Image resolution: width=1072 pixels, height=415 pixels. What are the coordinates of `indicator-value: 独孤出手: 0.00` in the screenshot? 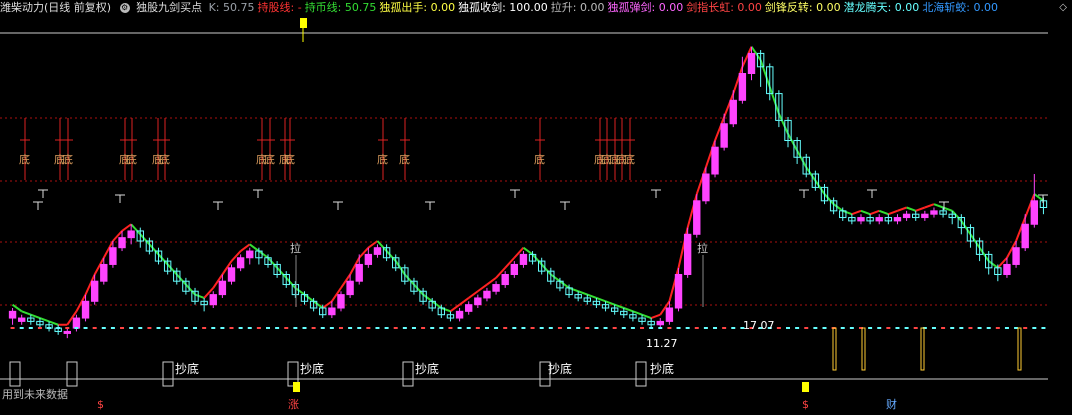 It's located at (417, 7).